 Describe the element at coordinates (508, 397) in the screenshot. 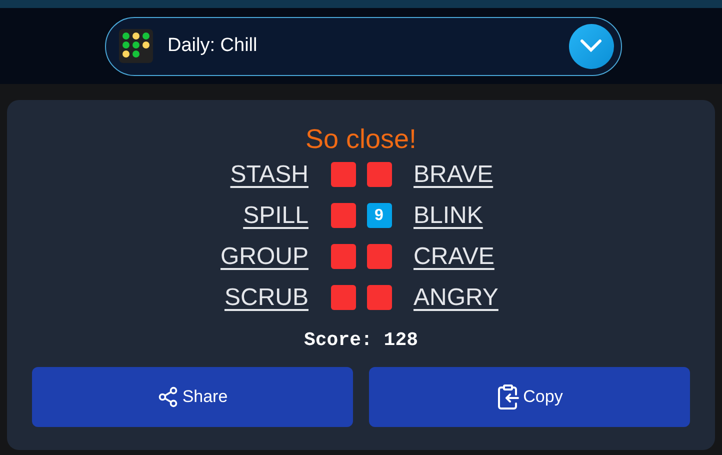

I see `clipboard-icon` at that location.